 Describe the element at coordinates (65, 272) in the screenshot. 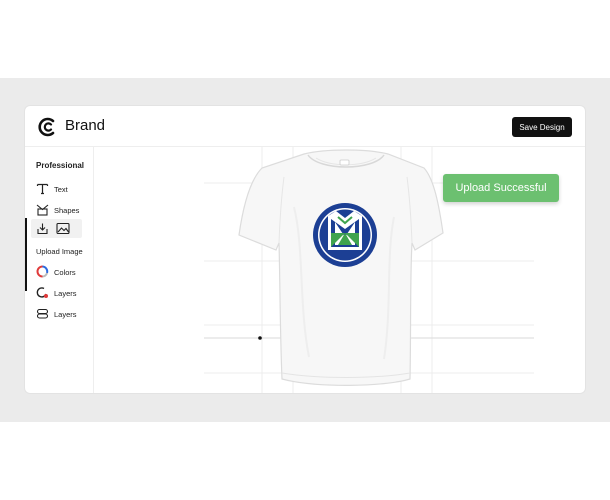

I see `sidebar-item-label: Colors` at that location.